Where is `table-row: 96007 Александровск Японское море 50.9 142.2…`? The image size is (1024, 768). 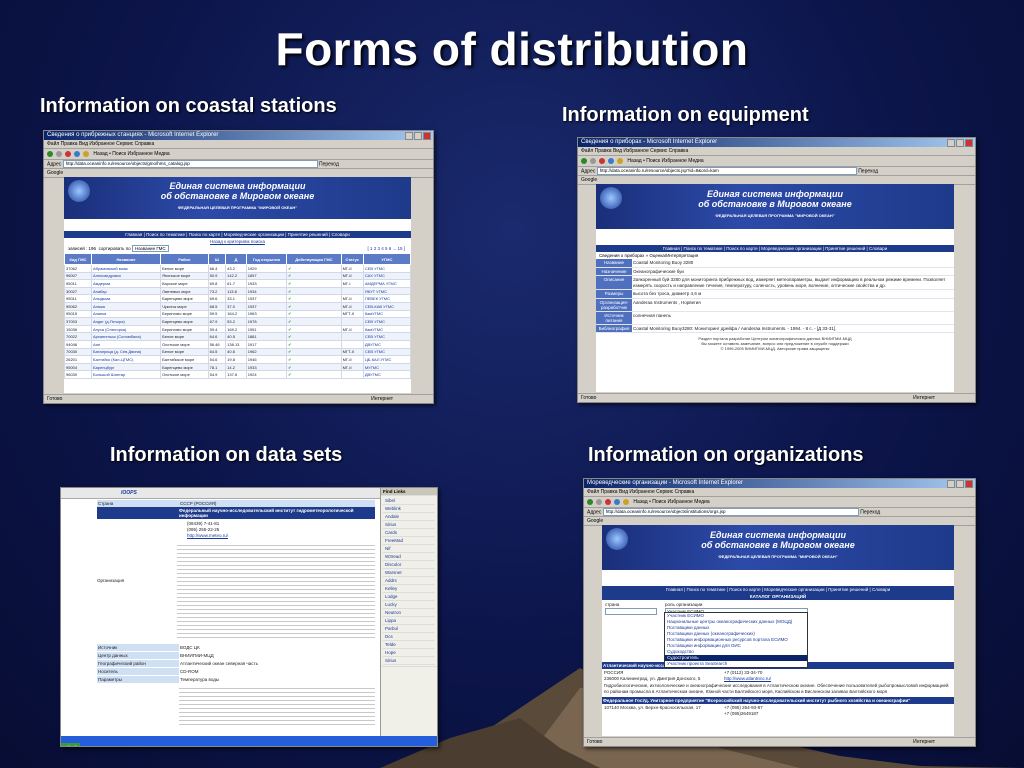
table-row: 96007 Александровск Японское море 50.9 142.2… is located at coordinates (237, 276).